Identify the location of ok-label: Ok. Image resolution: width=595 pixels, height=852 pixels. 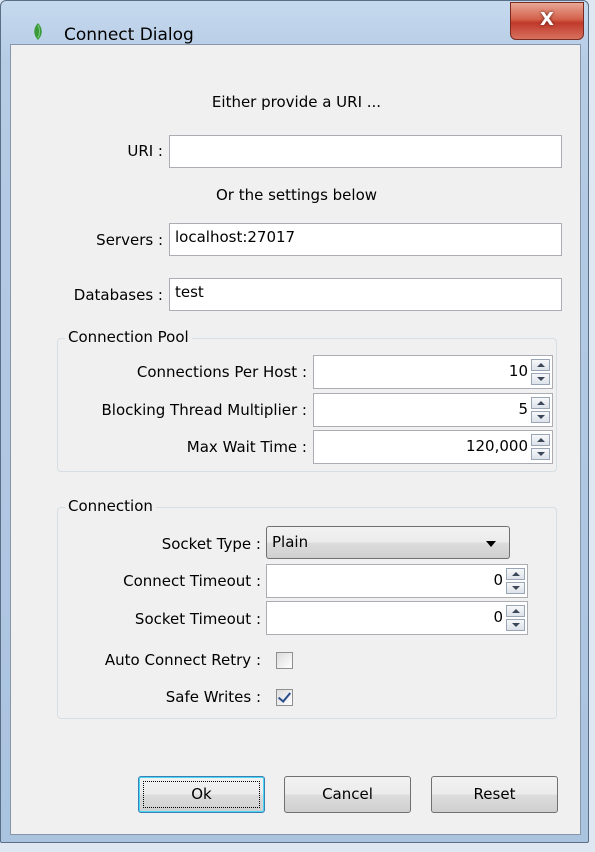
(201, 794).